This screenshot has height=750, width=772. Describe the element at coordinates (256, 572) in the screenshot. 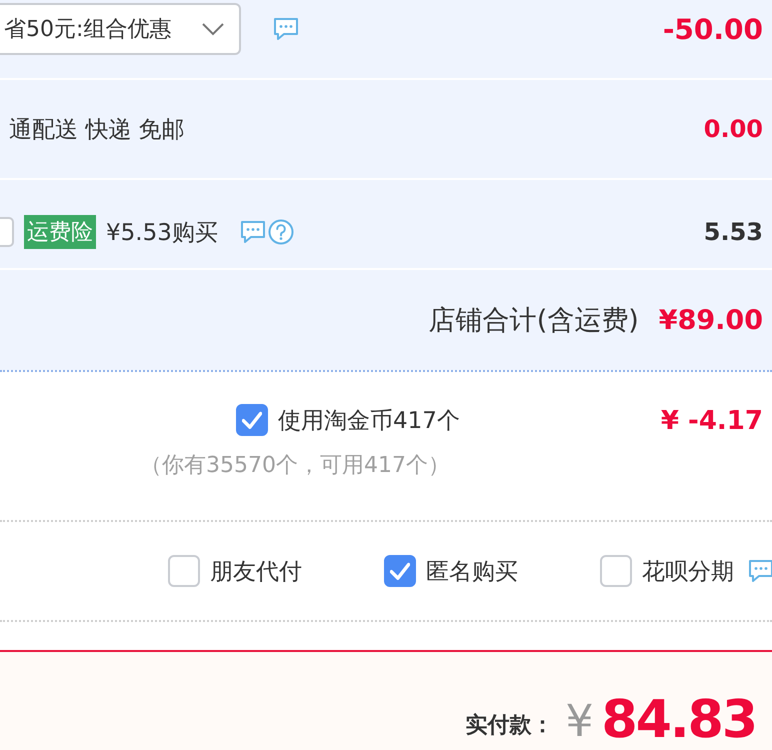

I see `option-label: 朋友代付` at that location.